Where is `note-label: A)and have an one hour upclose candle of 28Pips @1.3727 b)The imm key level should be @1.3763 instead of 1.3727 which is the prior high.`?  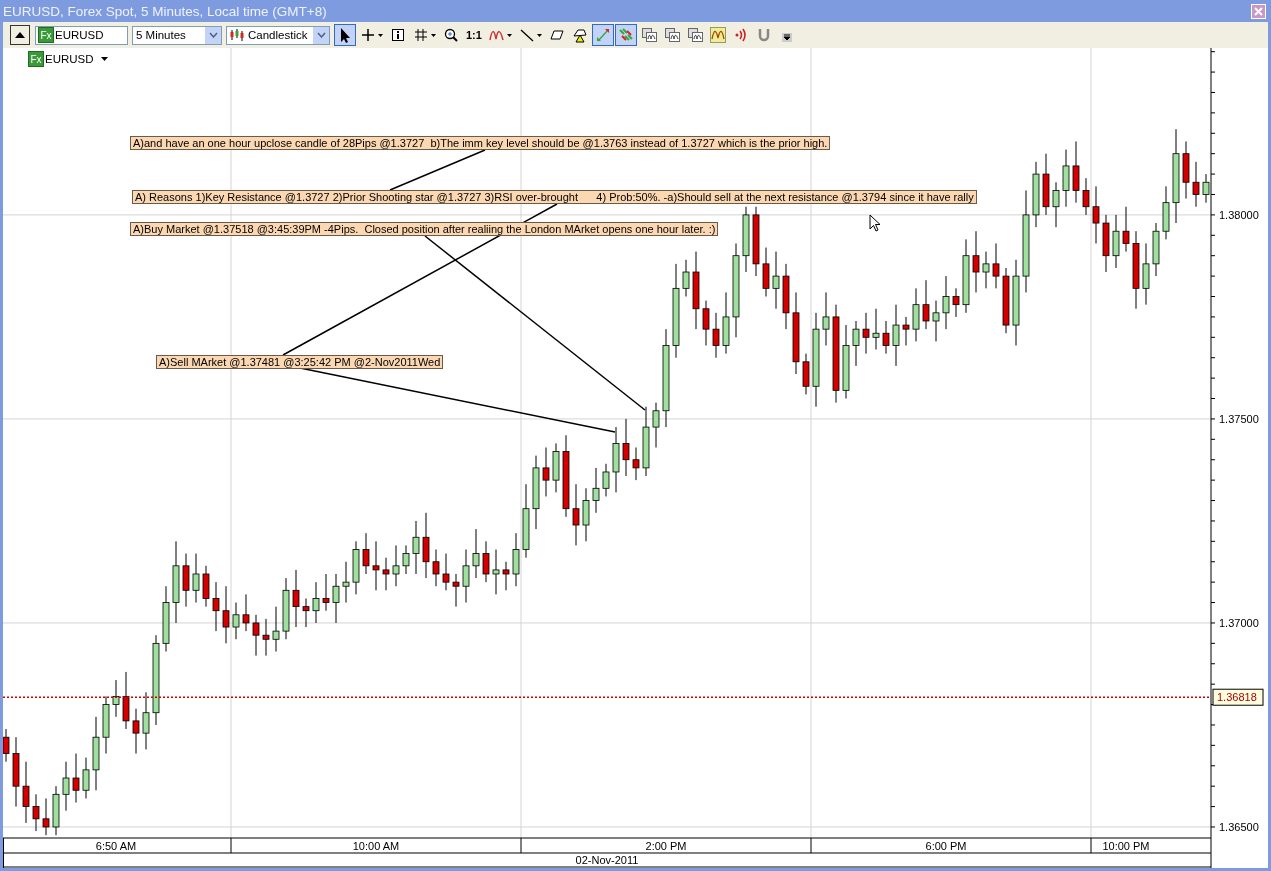 note-label: A)and have an one hour upclose candle of 28Pips @1.3727 b)The imm key level should be @1.3763 instead of 1.3727 which is the prior high. is located at coordinates (480, 143).